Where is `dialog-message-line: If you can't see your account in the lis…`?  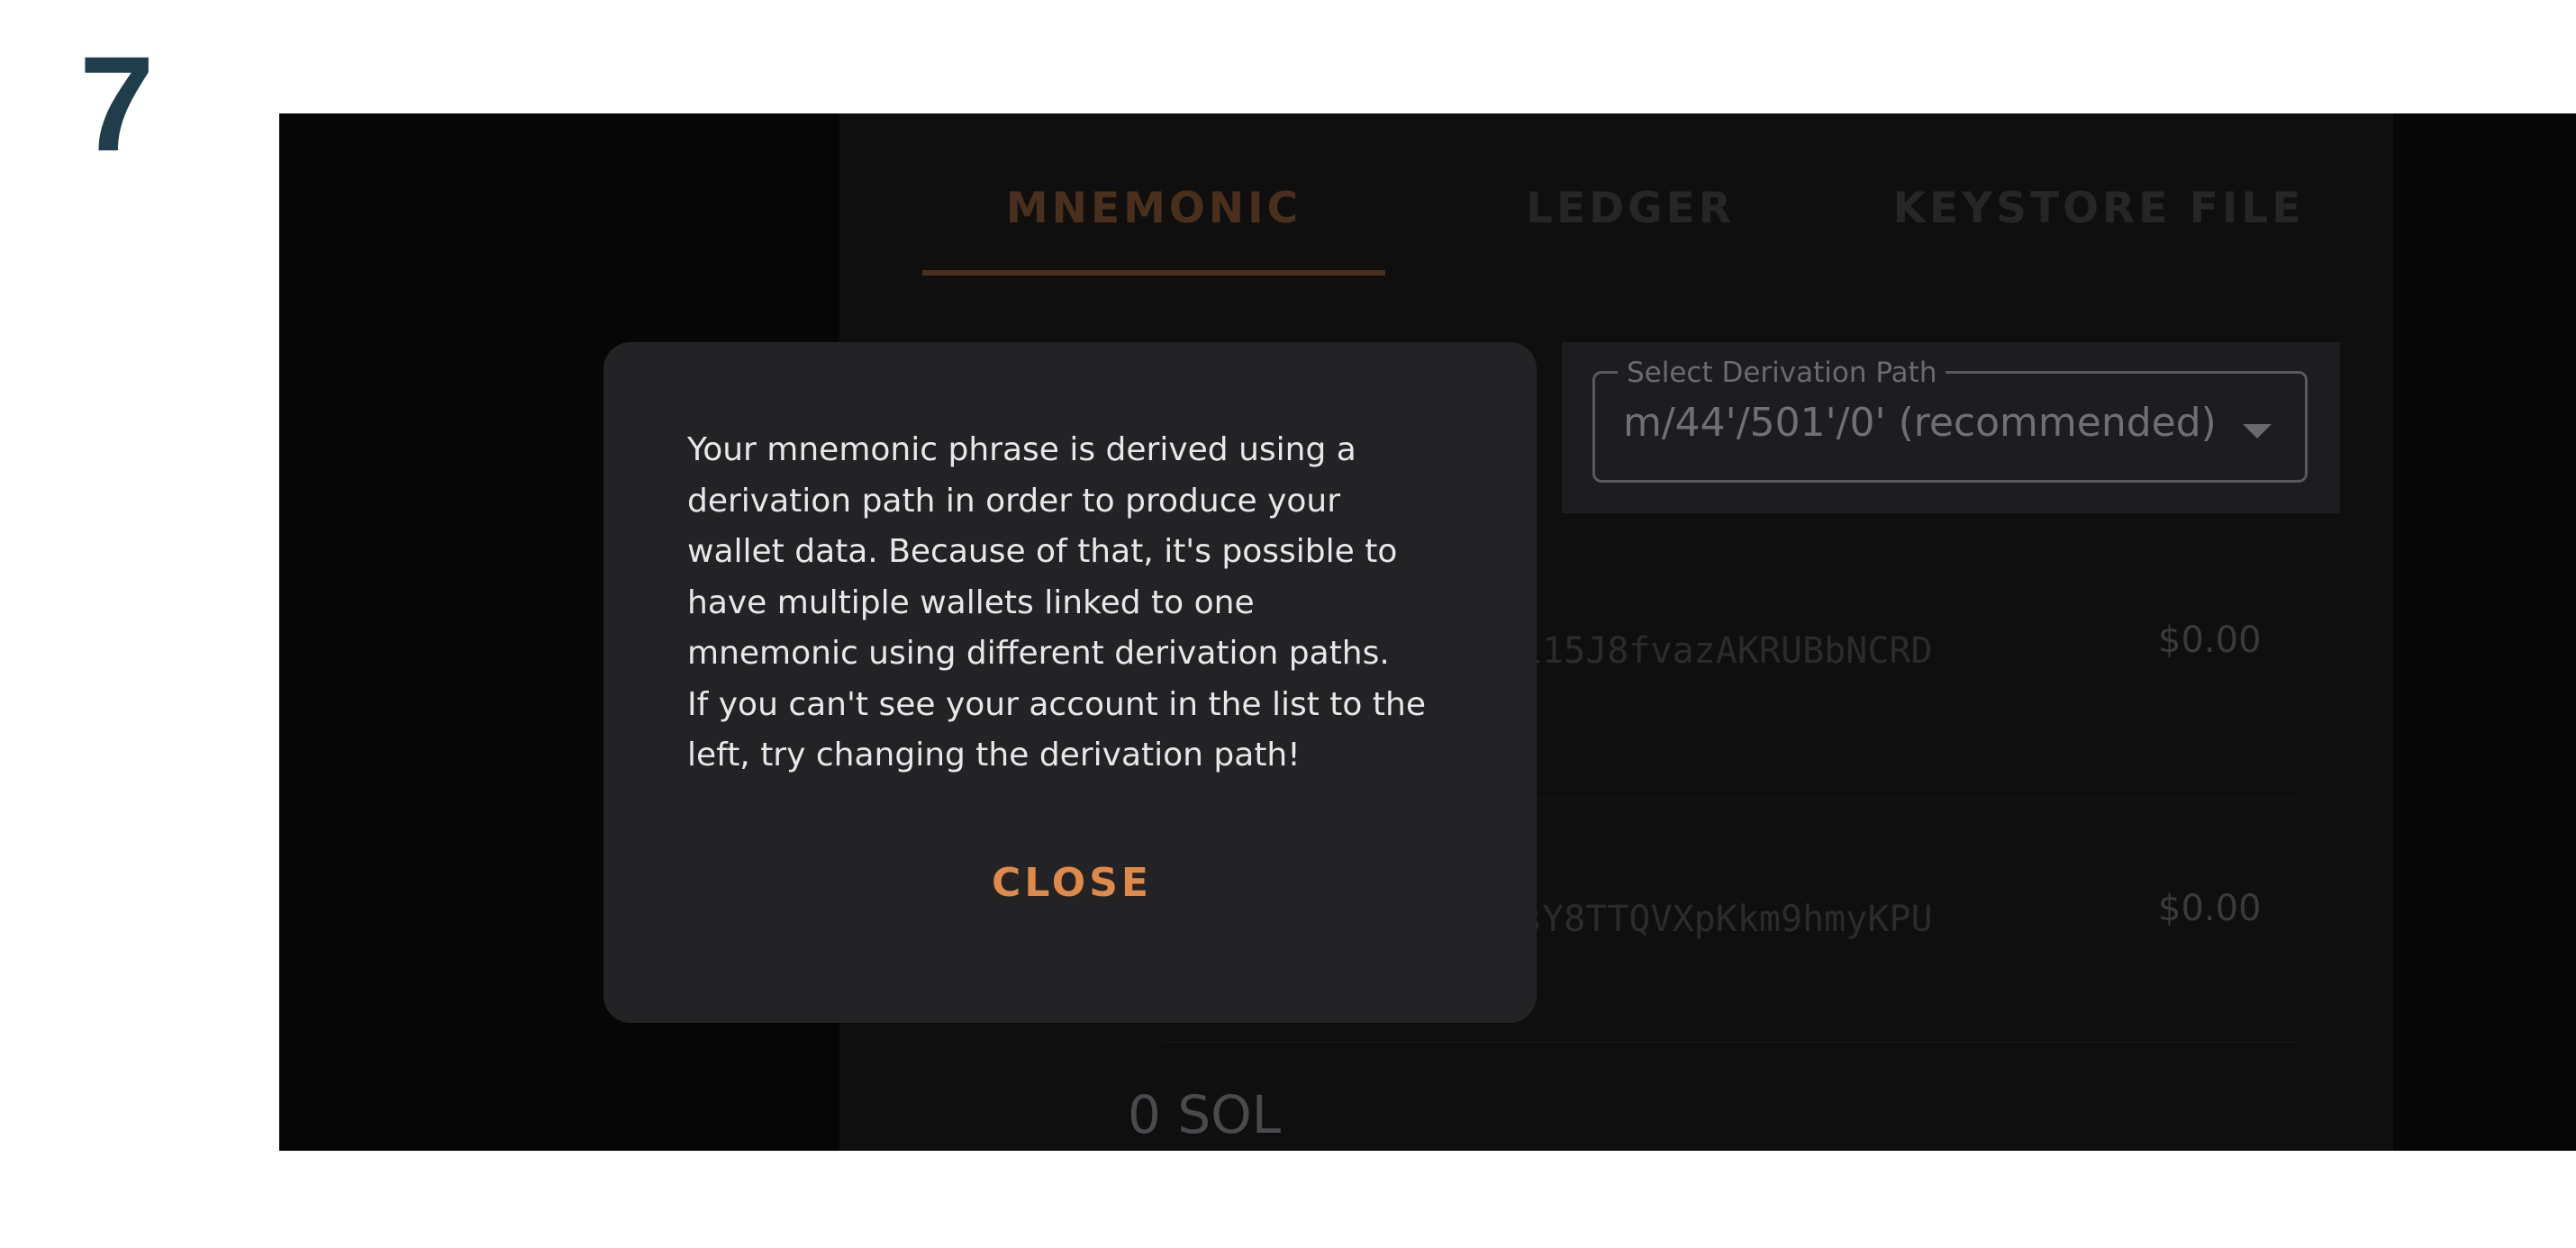
dialog-message-line: If you can't see your account in the lis… is located at coordinates (1057, 704).